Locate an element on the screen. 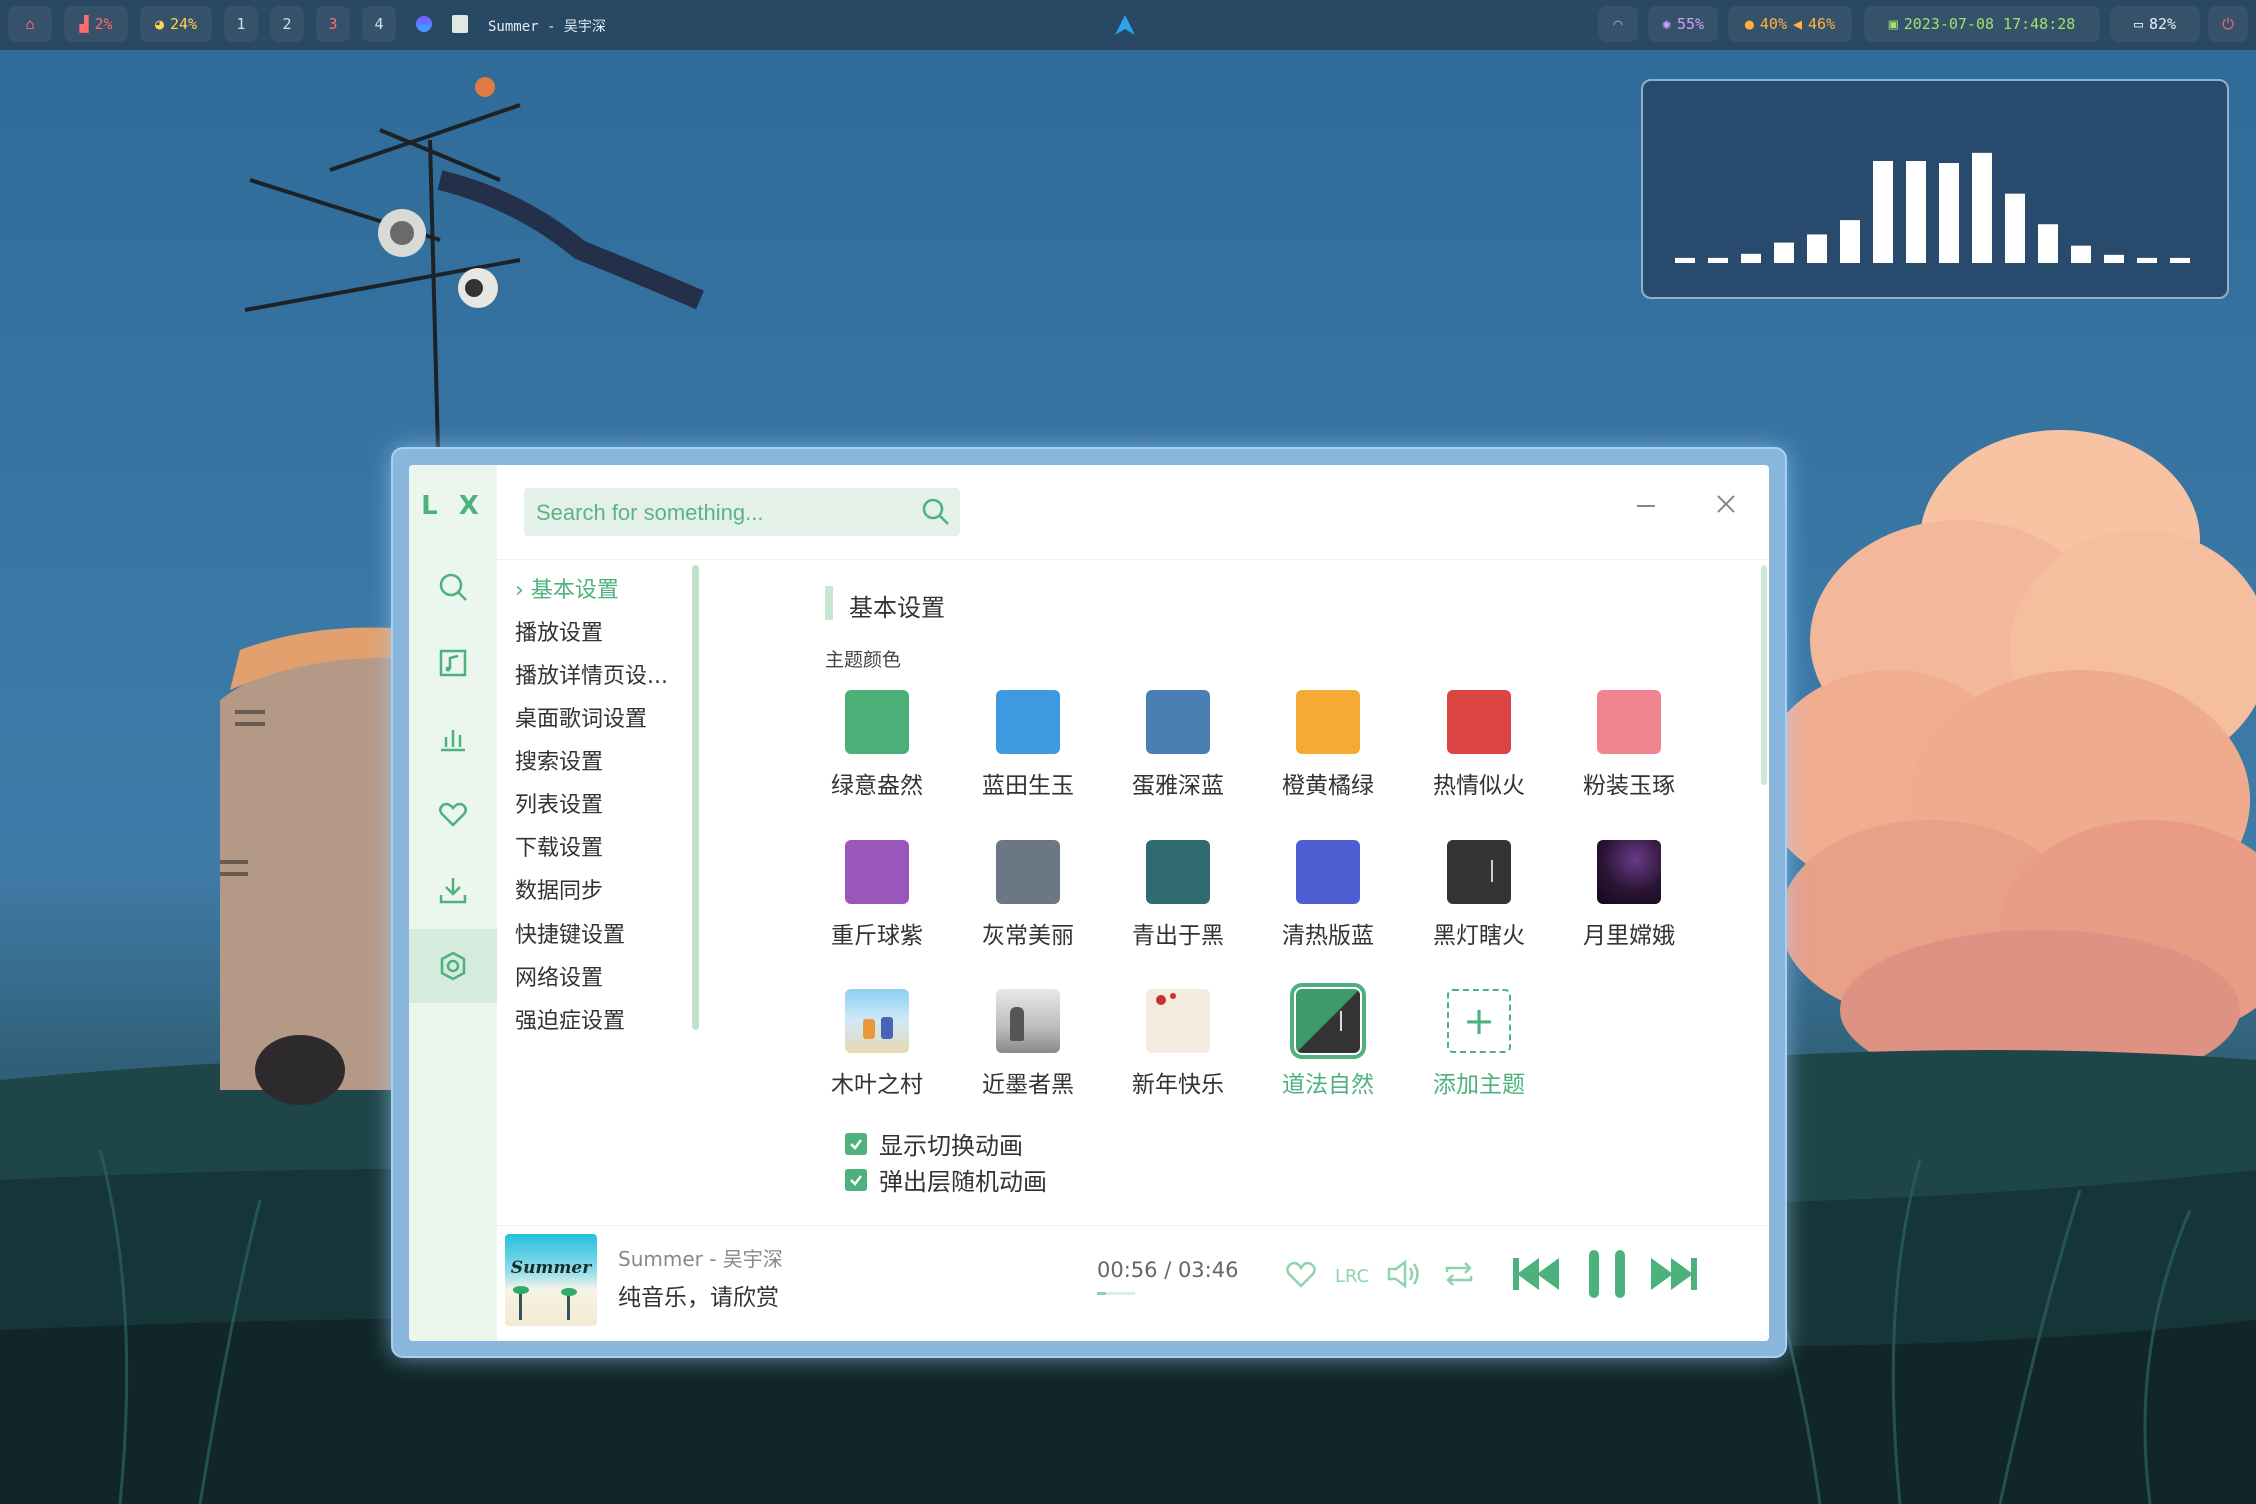 This screenshot has width=2256, height=1504. settings-icon is located at coordinates (453, 966).